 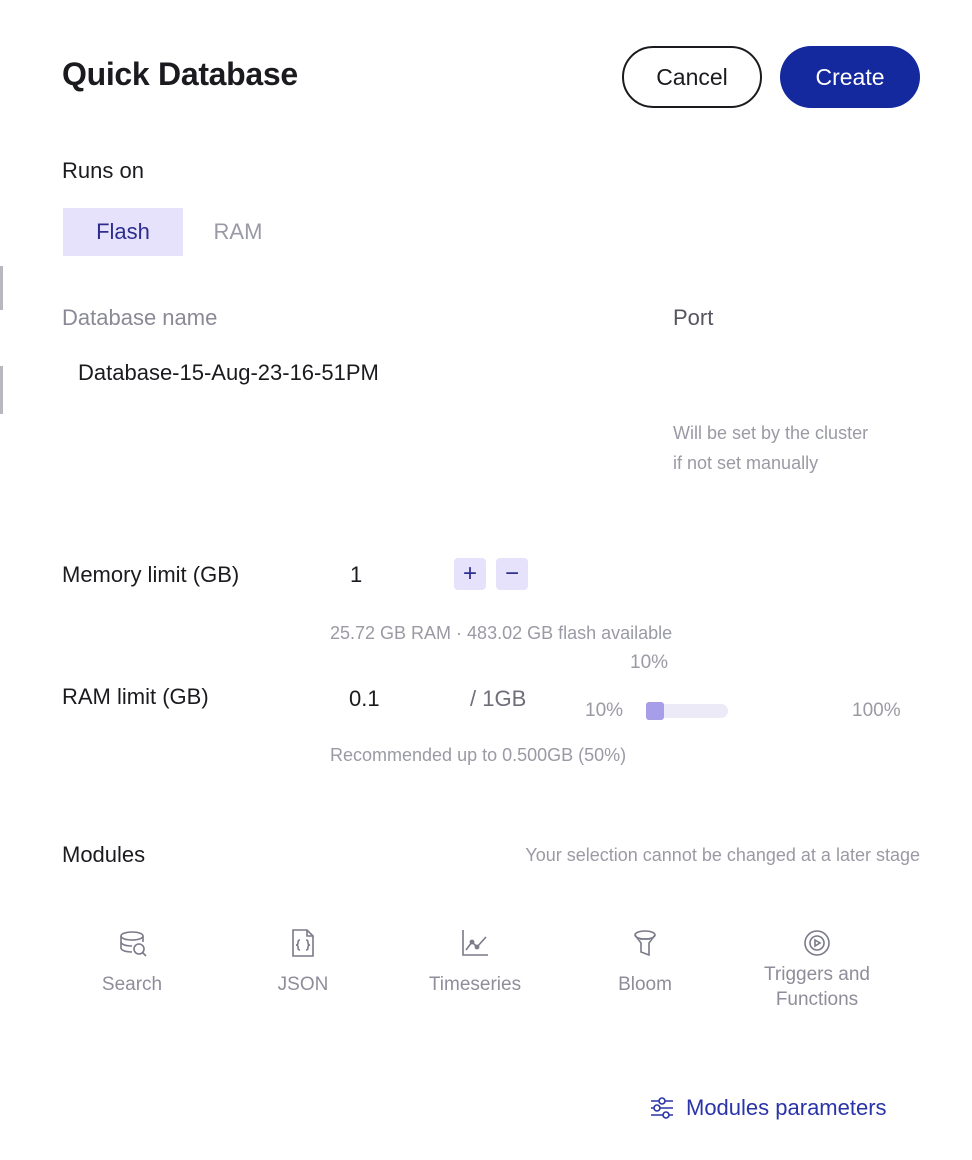 I want to click on cancel-button: Cancel, so click(x=692, y=77).